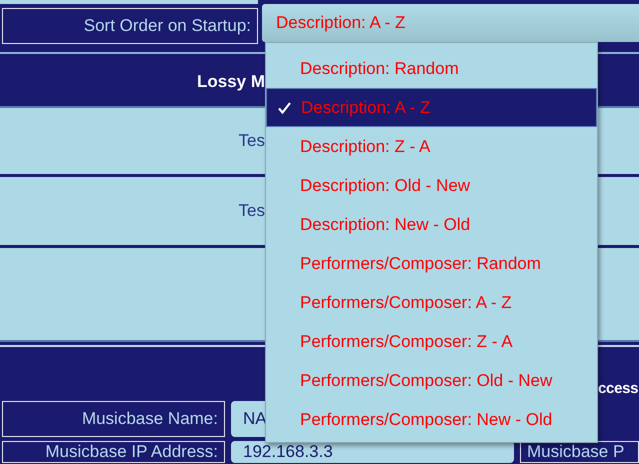 This screenshot has width=639, height=464. Describe the element at coordinates (431, 107) in the screenshot. I see `dropdown-option: Description: A - Z` at that location.